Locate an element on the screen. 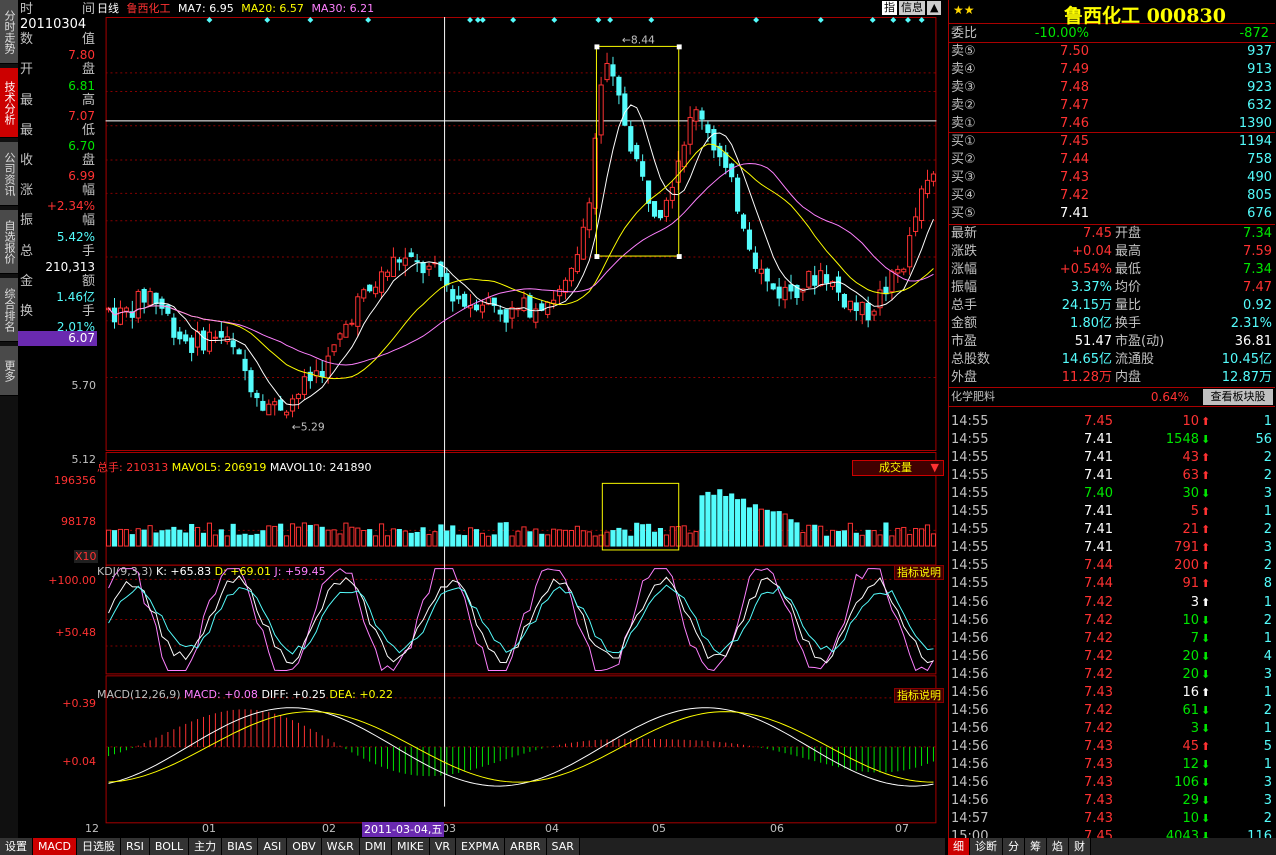 The image size is (1276, 855). tick-volume: 10 is located at coordinates (1190, 819).